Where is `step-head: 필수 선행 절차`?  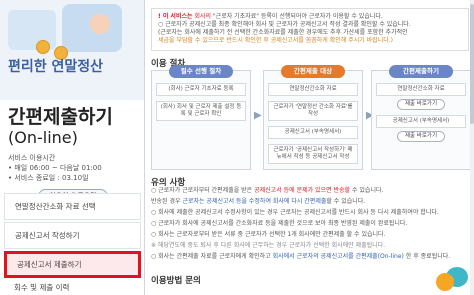 step-head: 필수 선행 절차 is located at coordinates (201, 71).